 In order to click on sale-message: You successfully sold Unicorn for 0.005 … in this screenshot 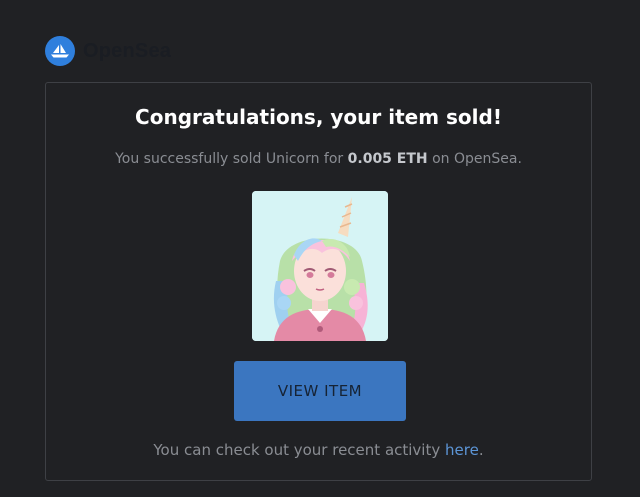, I will do `click(318, 159)`.